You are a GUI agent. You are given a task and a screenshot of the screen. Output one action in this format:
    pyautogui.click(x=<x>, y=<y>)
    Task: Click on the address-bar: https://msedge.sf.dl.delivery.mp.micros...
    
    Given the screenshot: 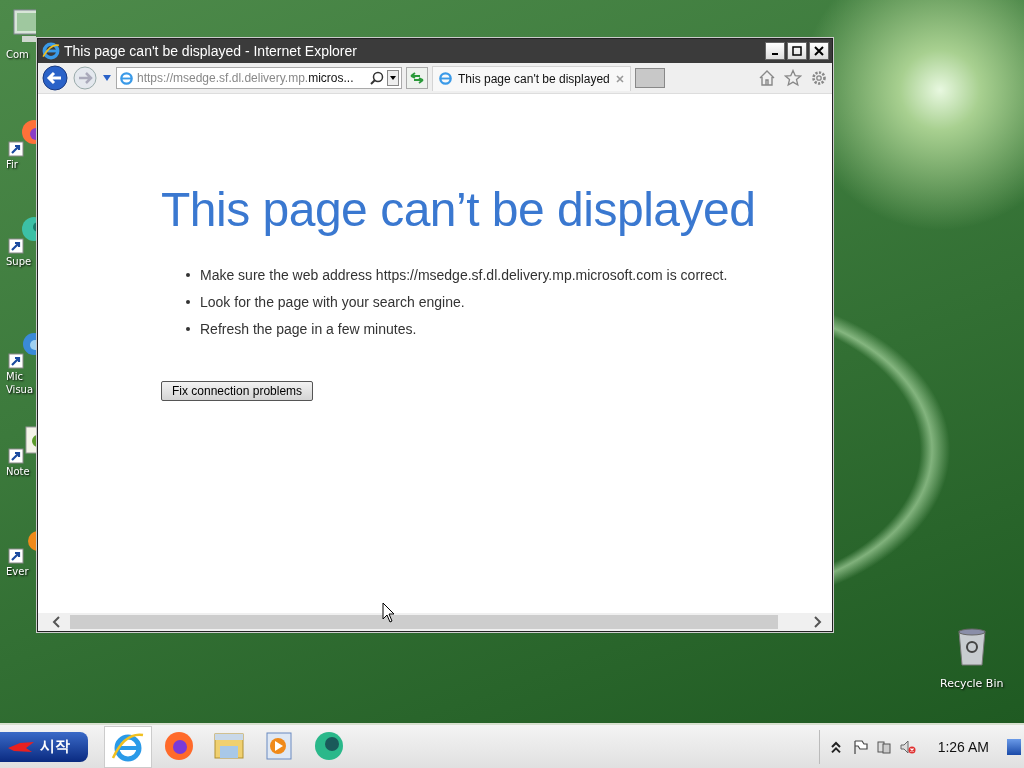 What is the action you would take?
    pyautogui.click(x=259, y=78)
    